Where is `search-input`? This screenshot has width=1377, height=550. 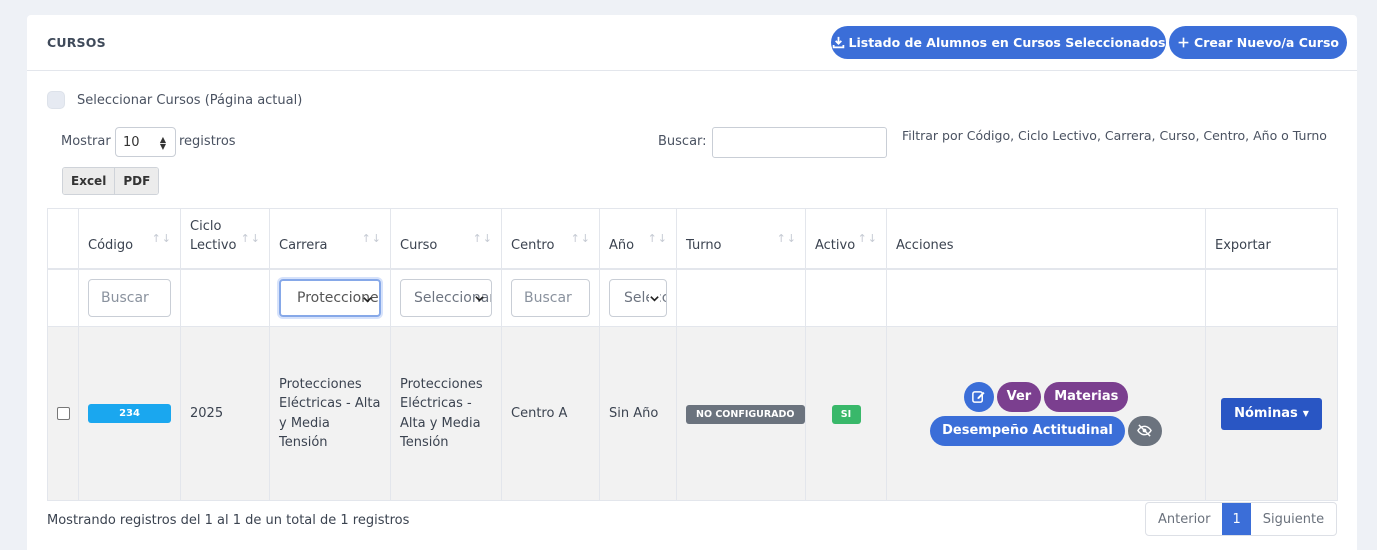
search-input is located at coordinates (799, 142).